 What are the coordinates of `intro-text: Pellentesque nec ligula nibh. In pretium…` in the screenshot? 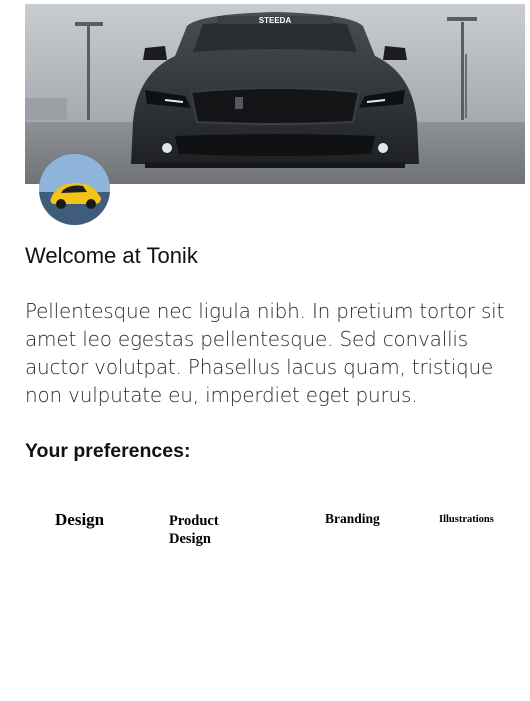 It's located at (265, 353).